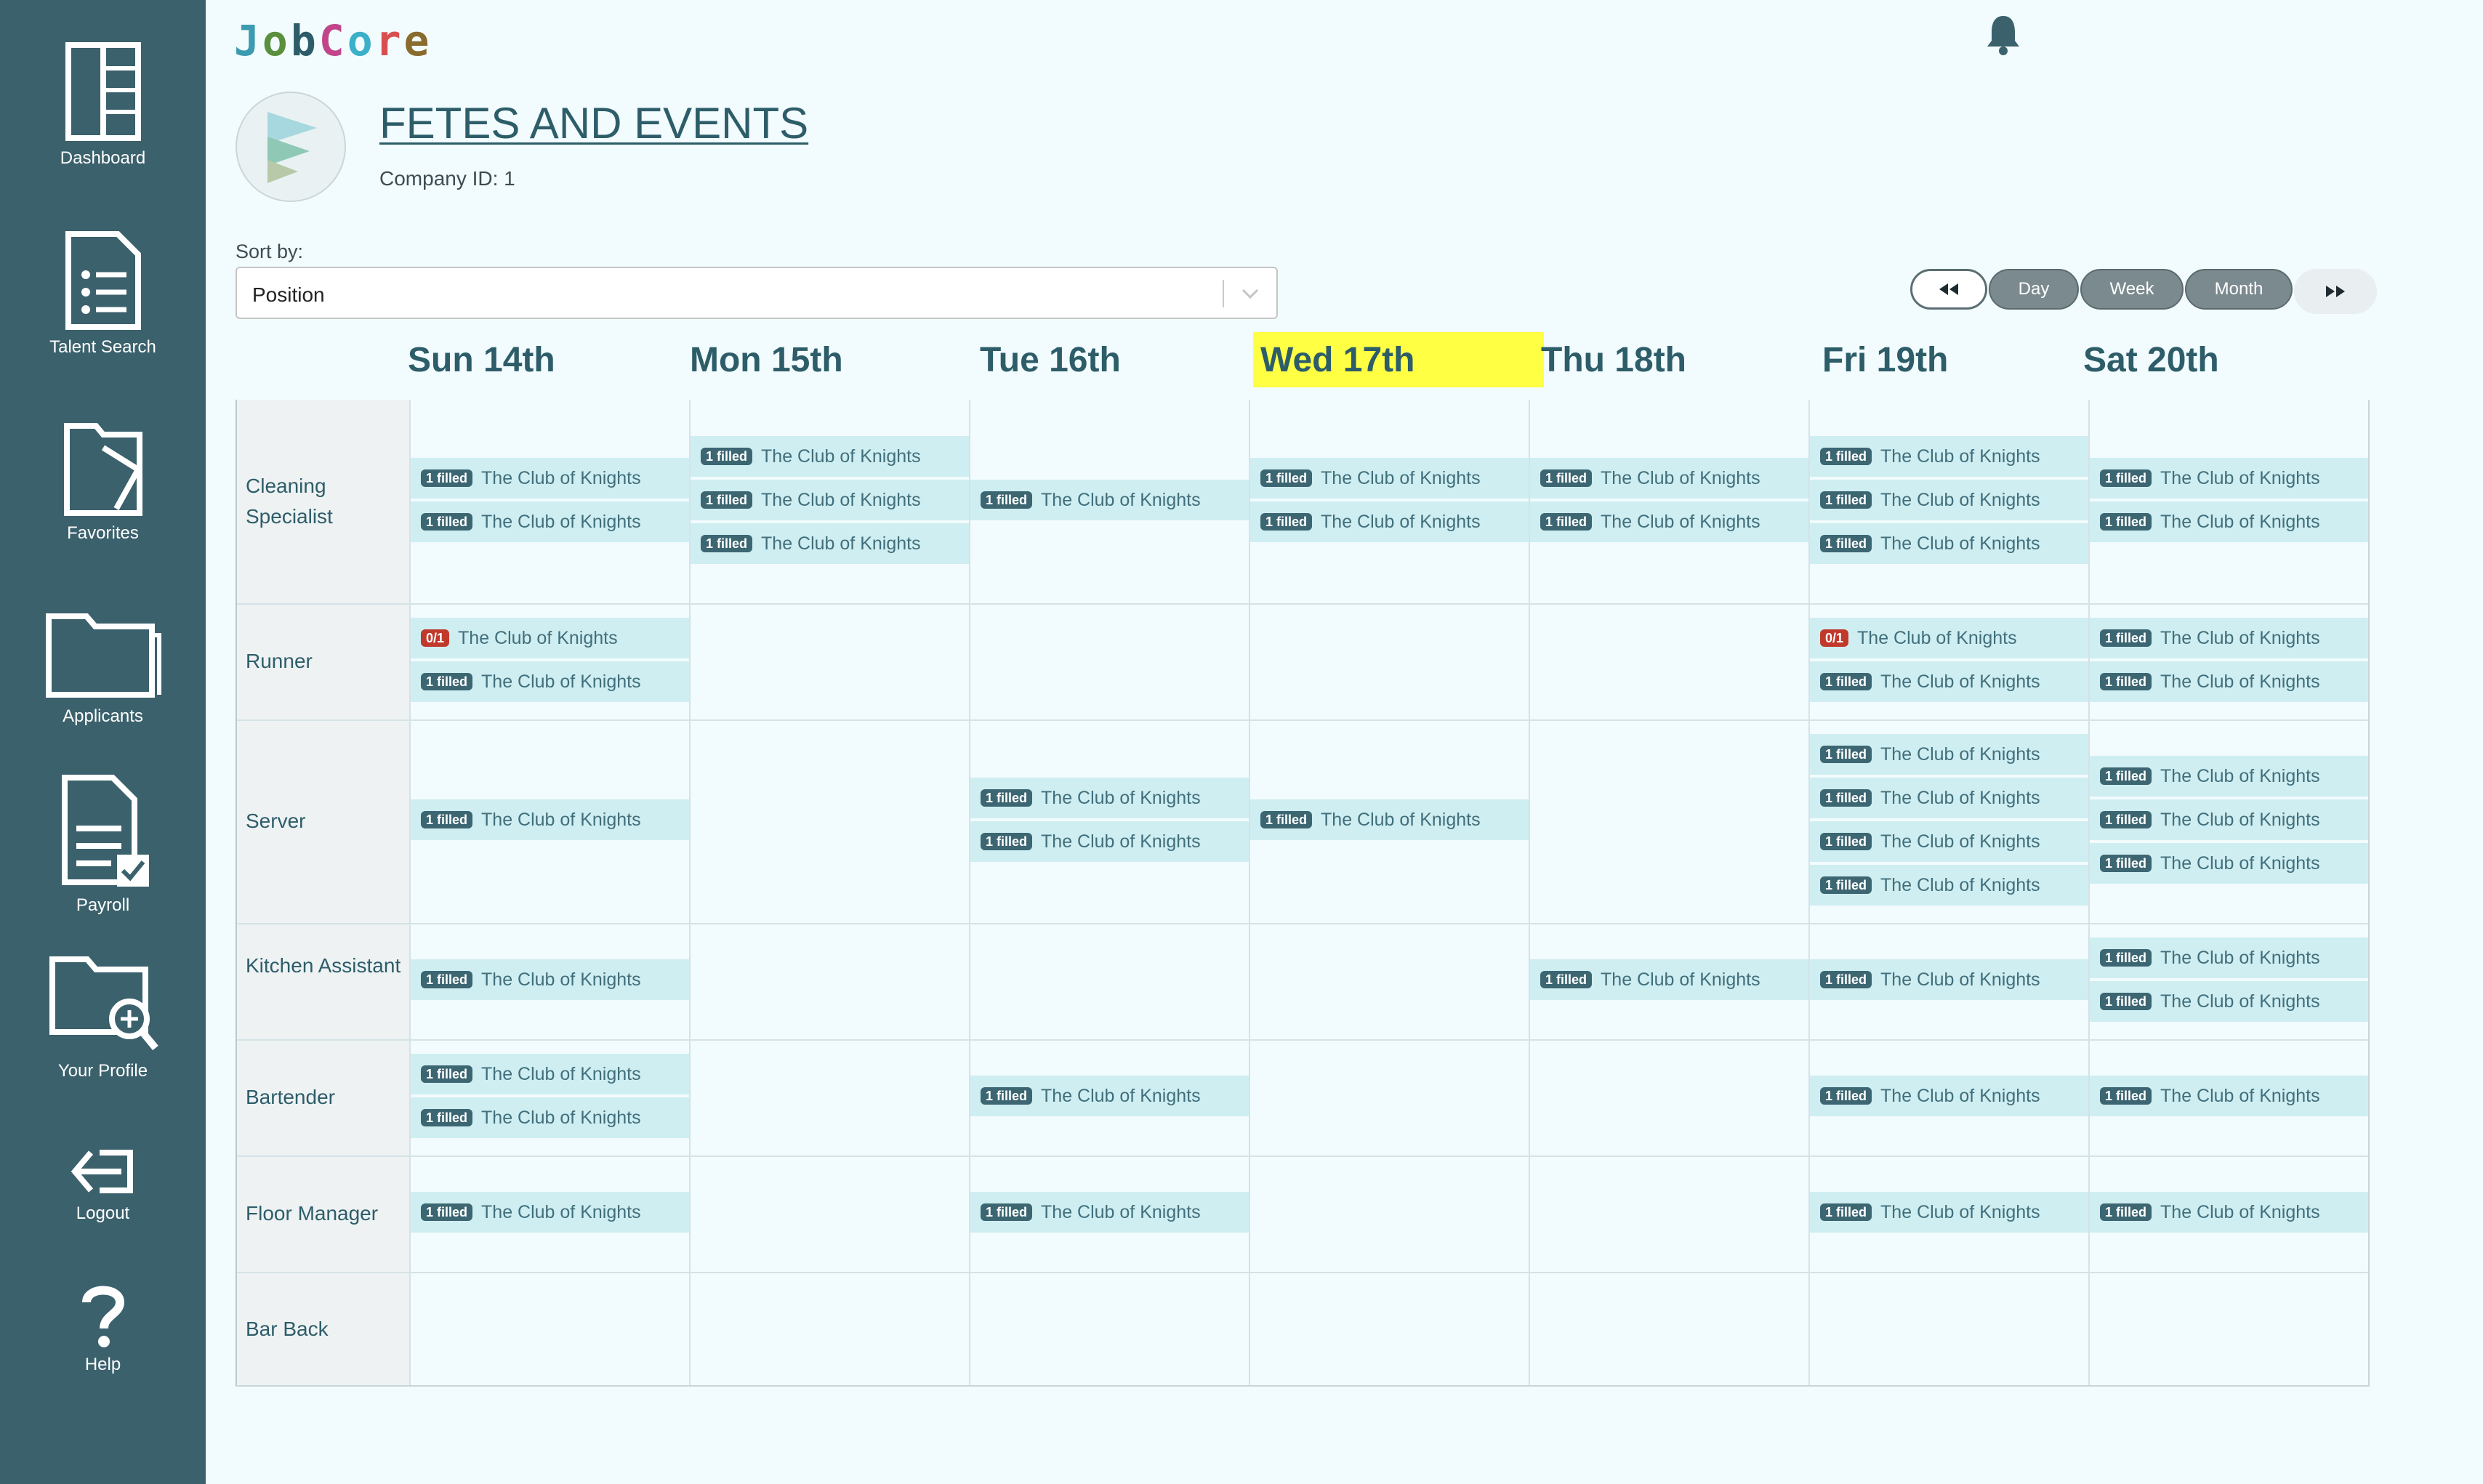 The height and width of the screenshot is (1484, 2483). What do you see at coordinates (103, 482) in the screenshot?
I see `sidebar-item-favorites: Favorites` at bounding box center [103, 482].